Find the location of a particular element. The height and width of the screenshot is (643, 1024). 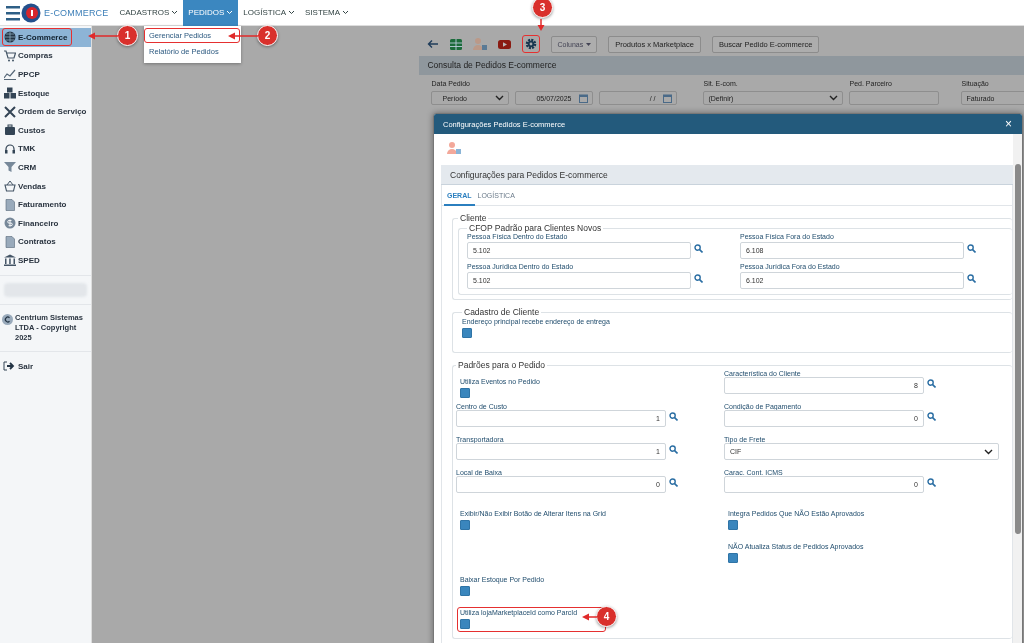

menu-item: LOGÍSTICA is located at coordinates (269, 13).